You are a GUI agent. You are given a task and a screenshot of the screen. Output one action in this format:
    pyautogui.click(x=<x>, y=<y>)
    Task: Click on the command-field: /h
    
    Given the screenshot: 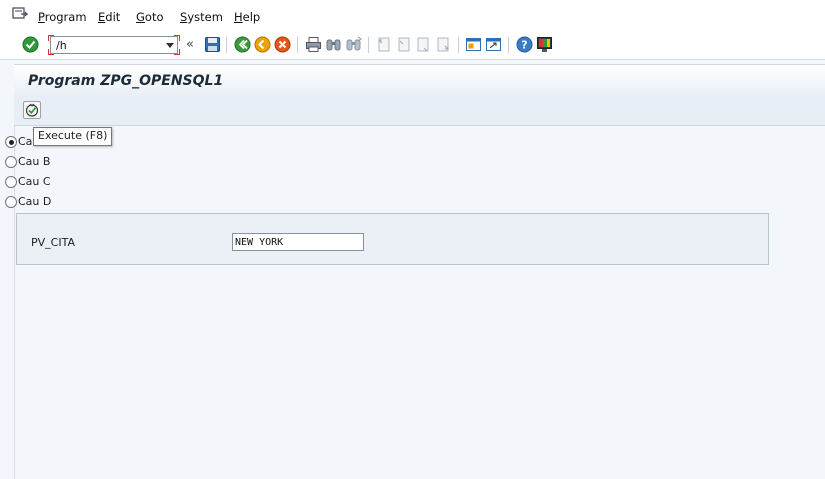 What is the action you would take?
    pyautogui.click(x=114, y=45)
    